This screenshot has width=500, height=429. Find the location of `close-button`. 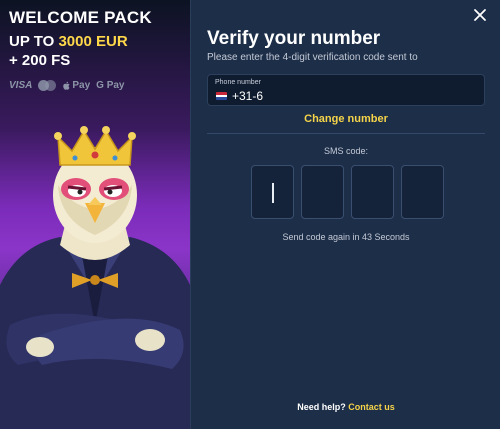

close-button is located at coordinates (480, 15).